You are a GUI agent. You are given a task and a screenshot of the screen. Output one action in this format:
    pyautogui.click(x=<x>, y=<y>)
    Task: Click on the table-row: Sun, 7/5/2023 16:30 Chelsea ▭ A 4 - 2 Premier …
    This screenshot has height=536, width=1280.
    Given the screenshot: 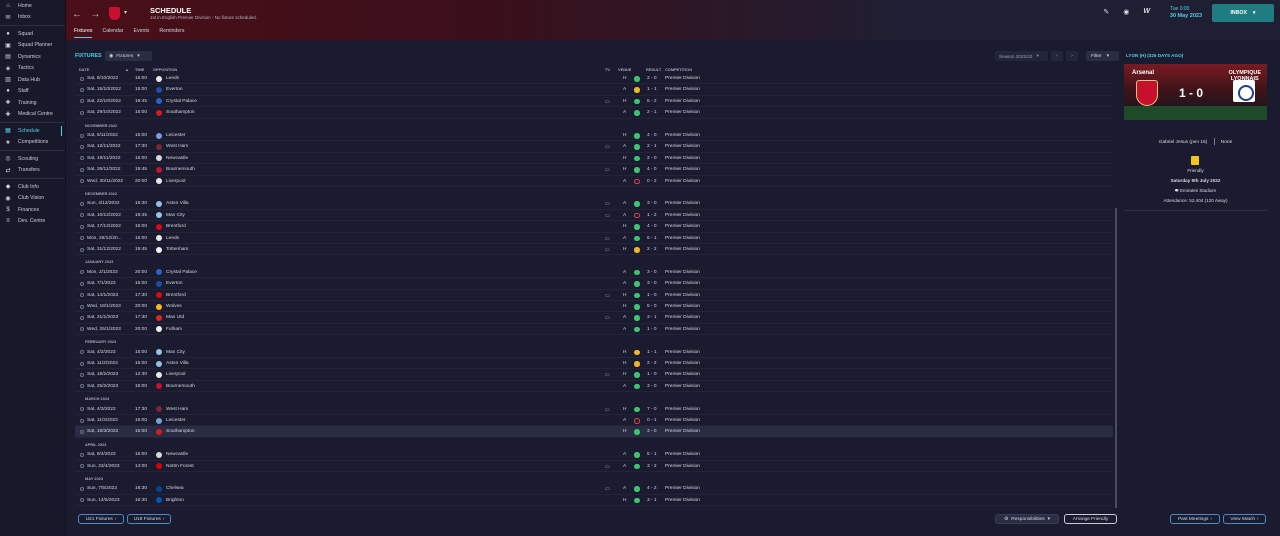 What is the action you would take?
    pyautogui.click(x=594, y=489)
    